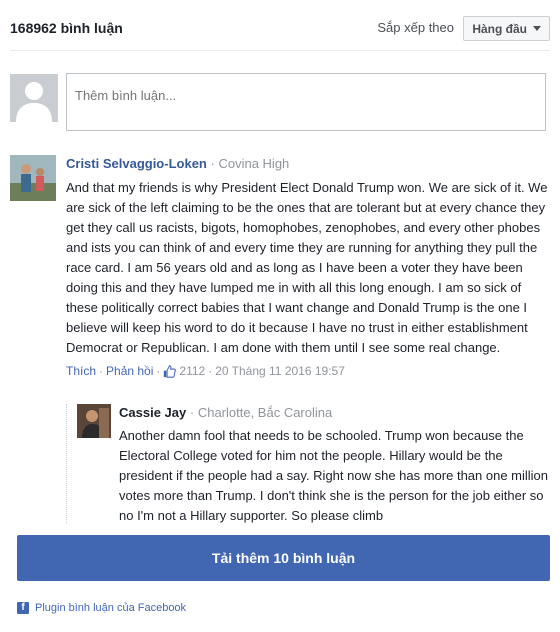 The width and height of the screenshot is (560, 632). What do you see at coordinates (254, 163) in the screenshot?
I see `comment-affiliation: Covina High` at bounding box center [254, 163].